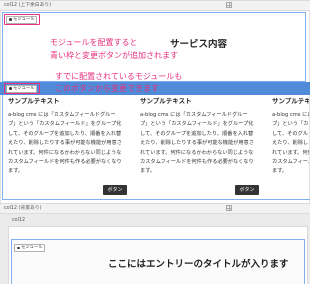  Describe the element at coordinates (290, 101) in the screenshot. I see `column-title: サンプルテキ` at that location.